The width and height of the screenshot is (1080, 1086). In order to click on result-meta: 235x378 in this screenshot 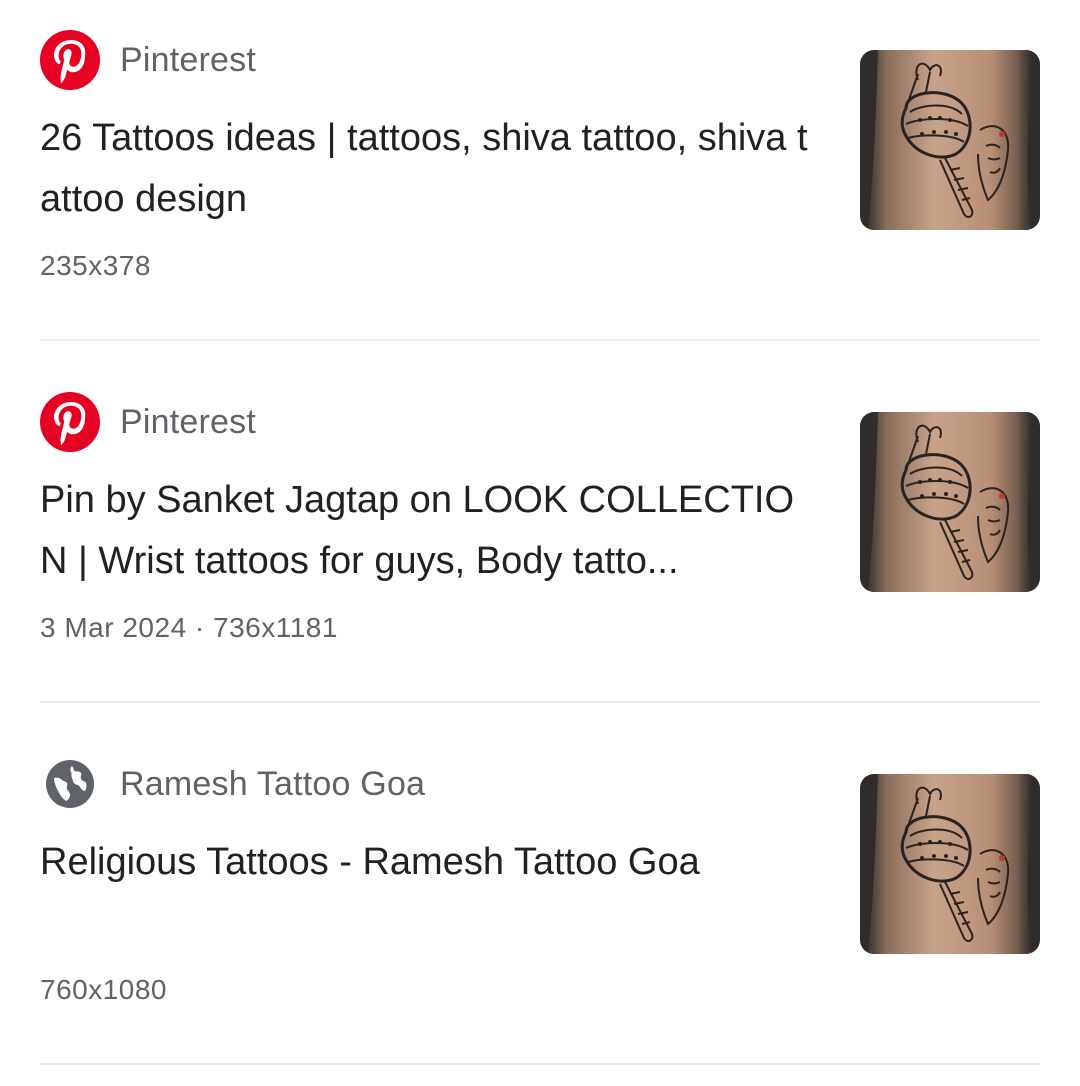, I will do `click(95, 265)`.